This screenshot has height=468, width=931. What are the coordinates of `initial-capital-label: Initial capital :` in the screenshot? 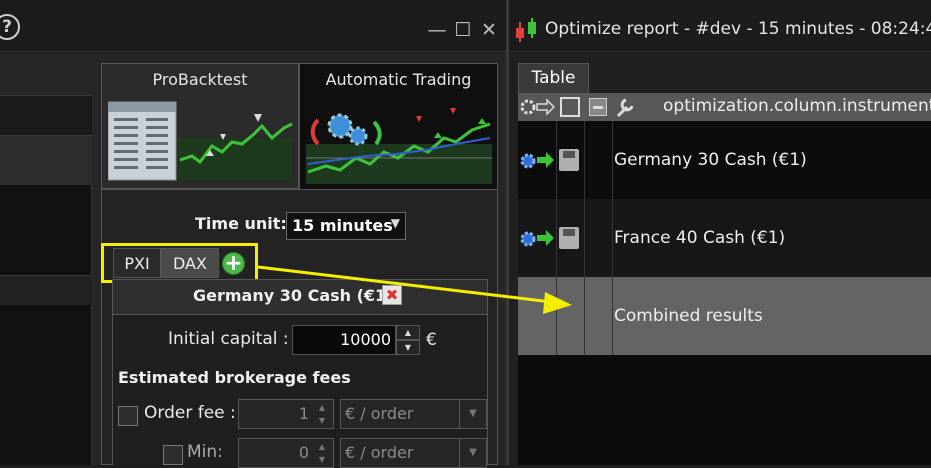 It's located at (228, 339).